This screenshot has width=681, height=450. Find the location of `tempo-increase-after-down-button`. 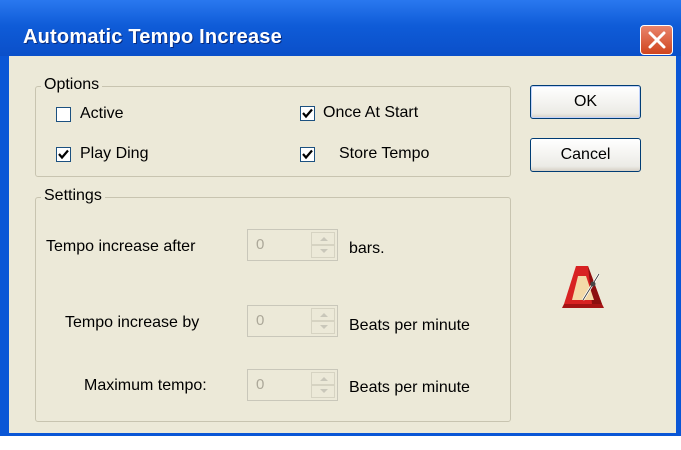

tempo-increase-after-down-button is located at coordinates (323, 251).